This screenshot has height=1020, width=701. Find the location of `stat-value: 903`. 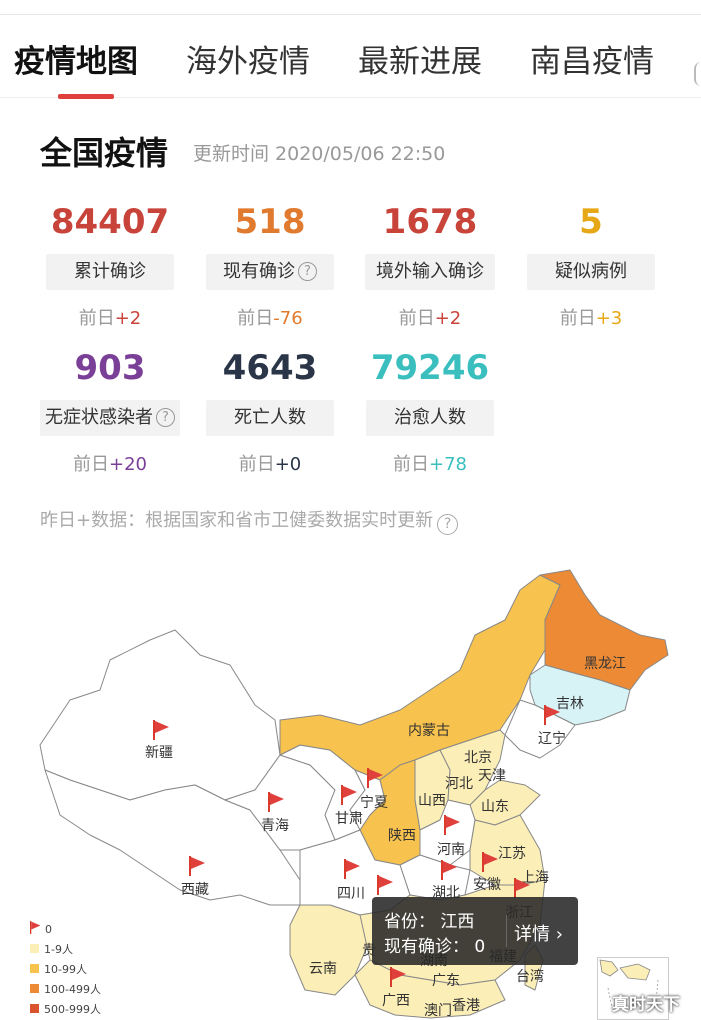

stat-value: 903 is located at coordinates (110, 368).